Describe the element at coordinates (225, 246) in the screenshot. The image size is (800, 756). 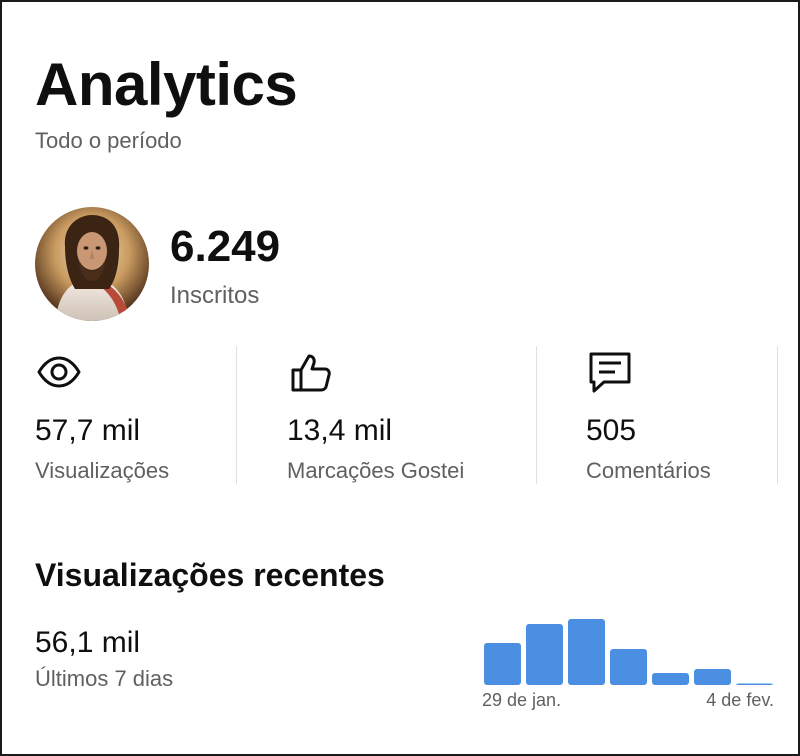
I see `subscribers-count: 6.249` at that location.